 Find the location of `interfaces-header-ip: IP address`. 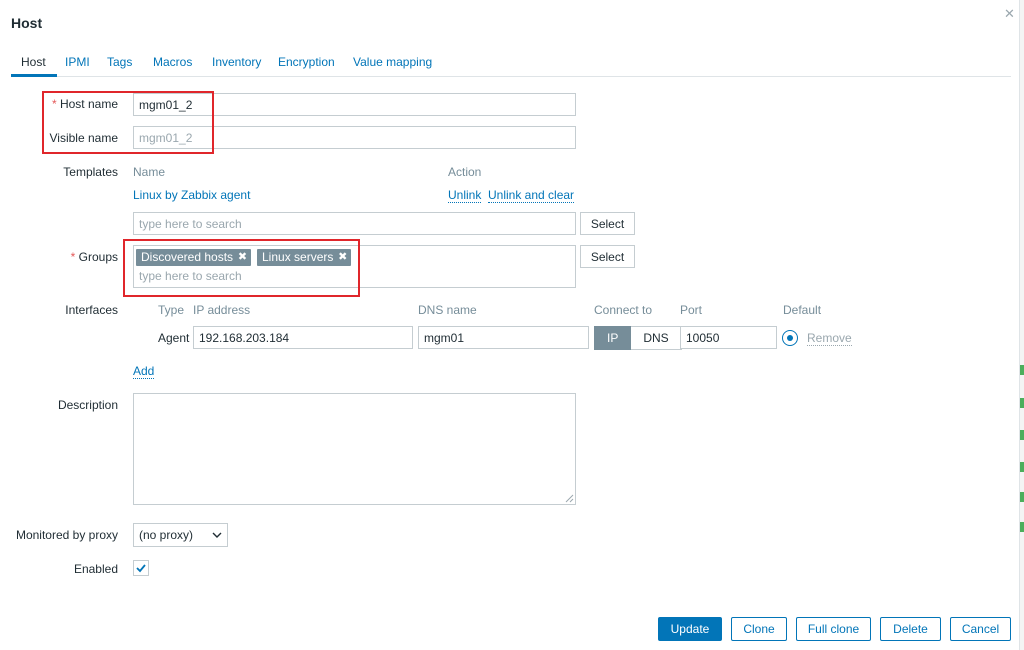

interfaces-header-ip: IP address is located at coordinates (222, 310).